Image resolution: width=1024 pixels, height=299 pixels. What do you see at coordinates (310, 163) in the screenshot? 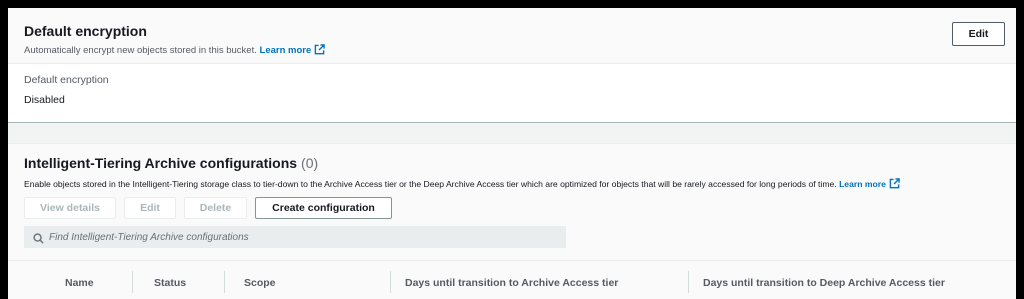
I see `configuration-count: (0)` at bounding box center [310, 163].